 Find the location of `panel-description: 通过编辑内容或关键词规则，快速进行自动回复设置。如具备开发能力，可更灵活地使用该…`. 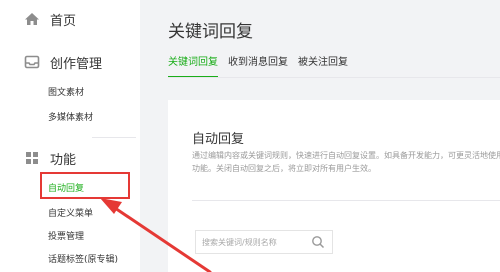

panel-description: 通过编辑内容或关键词规则，快速进行自动回复设置。如具备开发能力，可更灵活地使用该… is located at coordinates (346, 162).